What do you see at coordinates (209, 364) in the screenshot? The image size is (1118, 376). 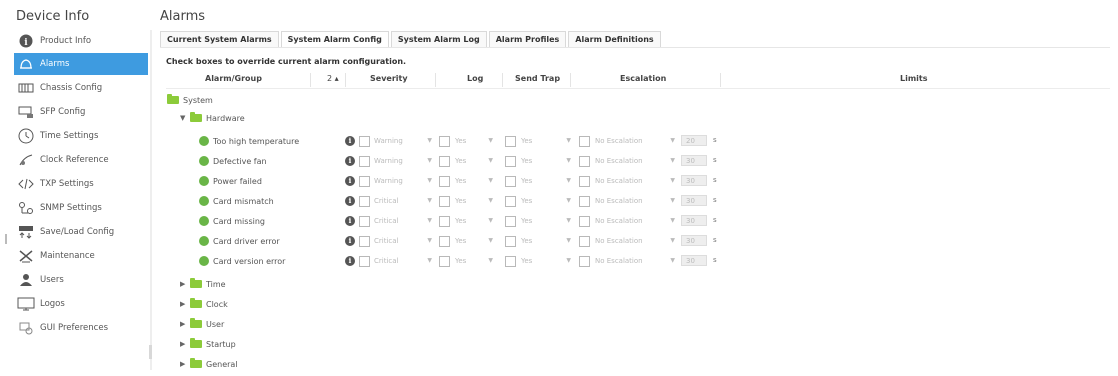 I see `tree-node-general: ▶ General` at bounding box center [209, 364].